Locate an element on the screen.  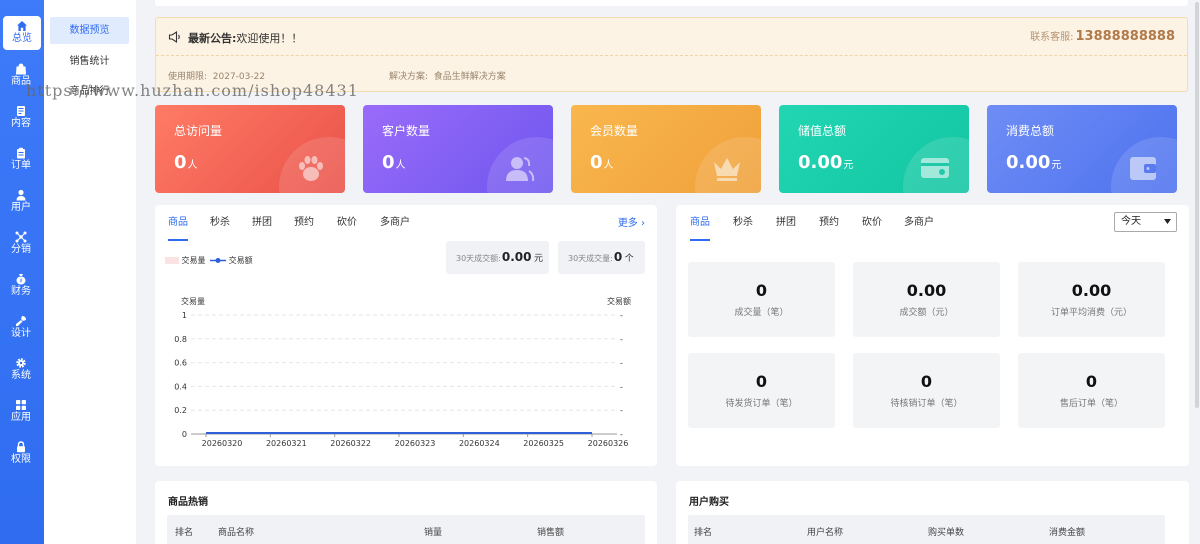
nav-item-orders: 订单 is located at coordinates (21, 160).